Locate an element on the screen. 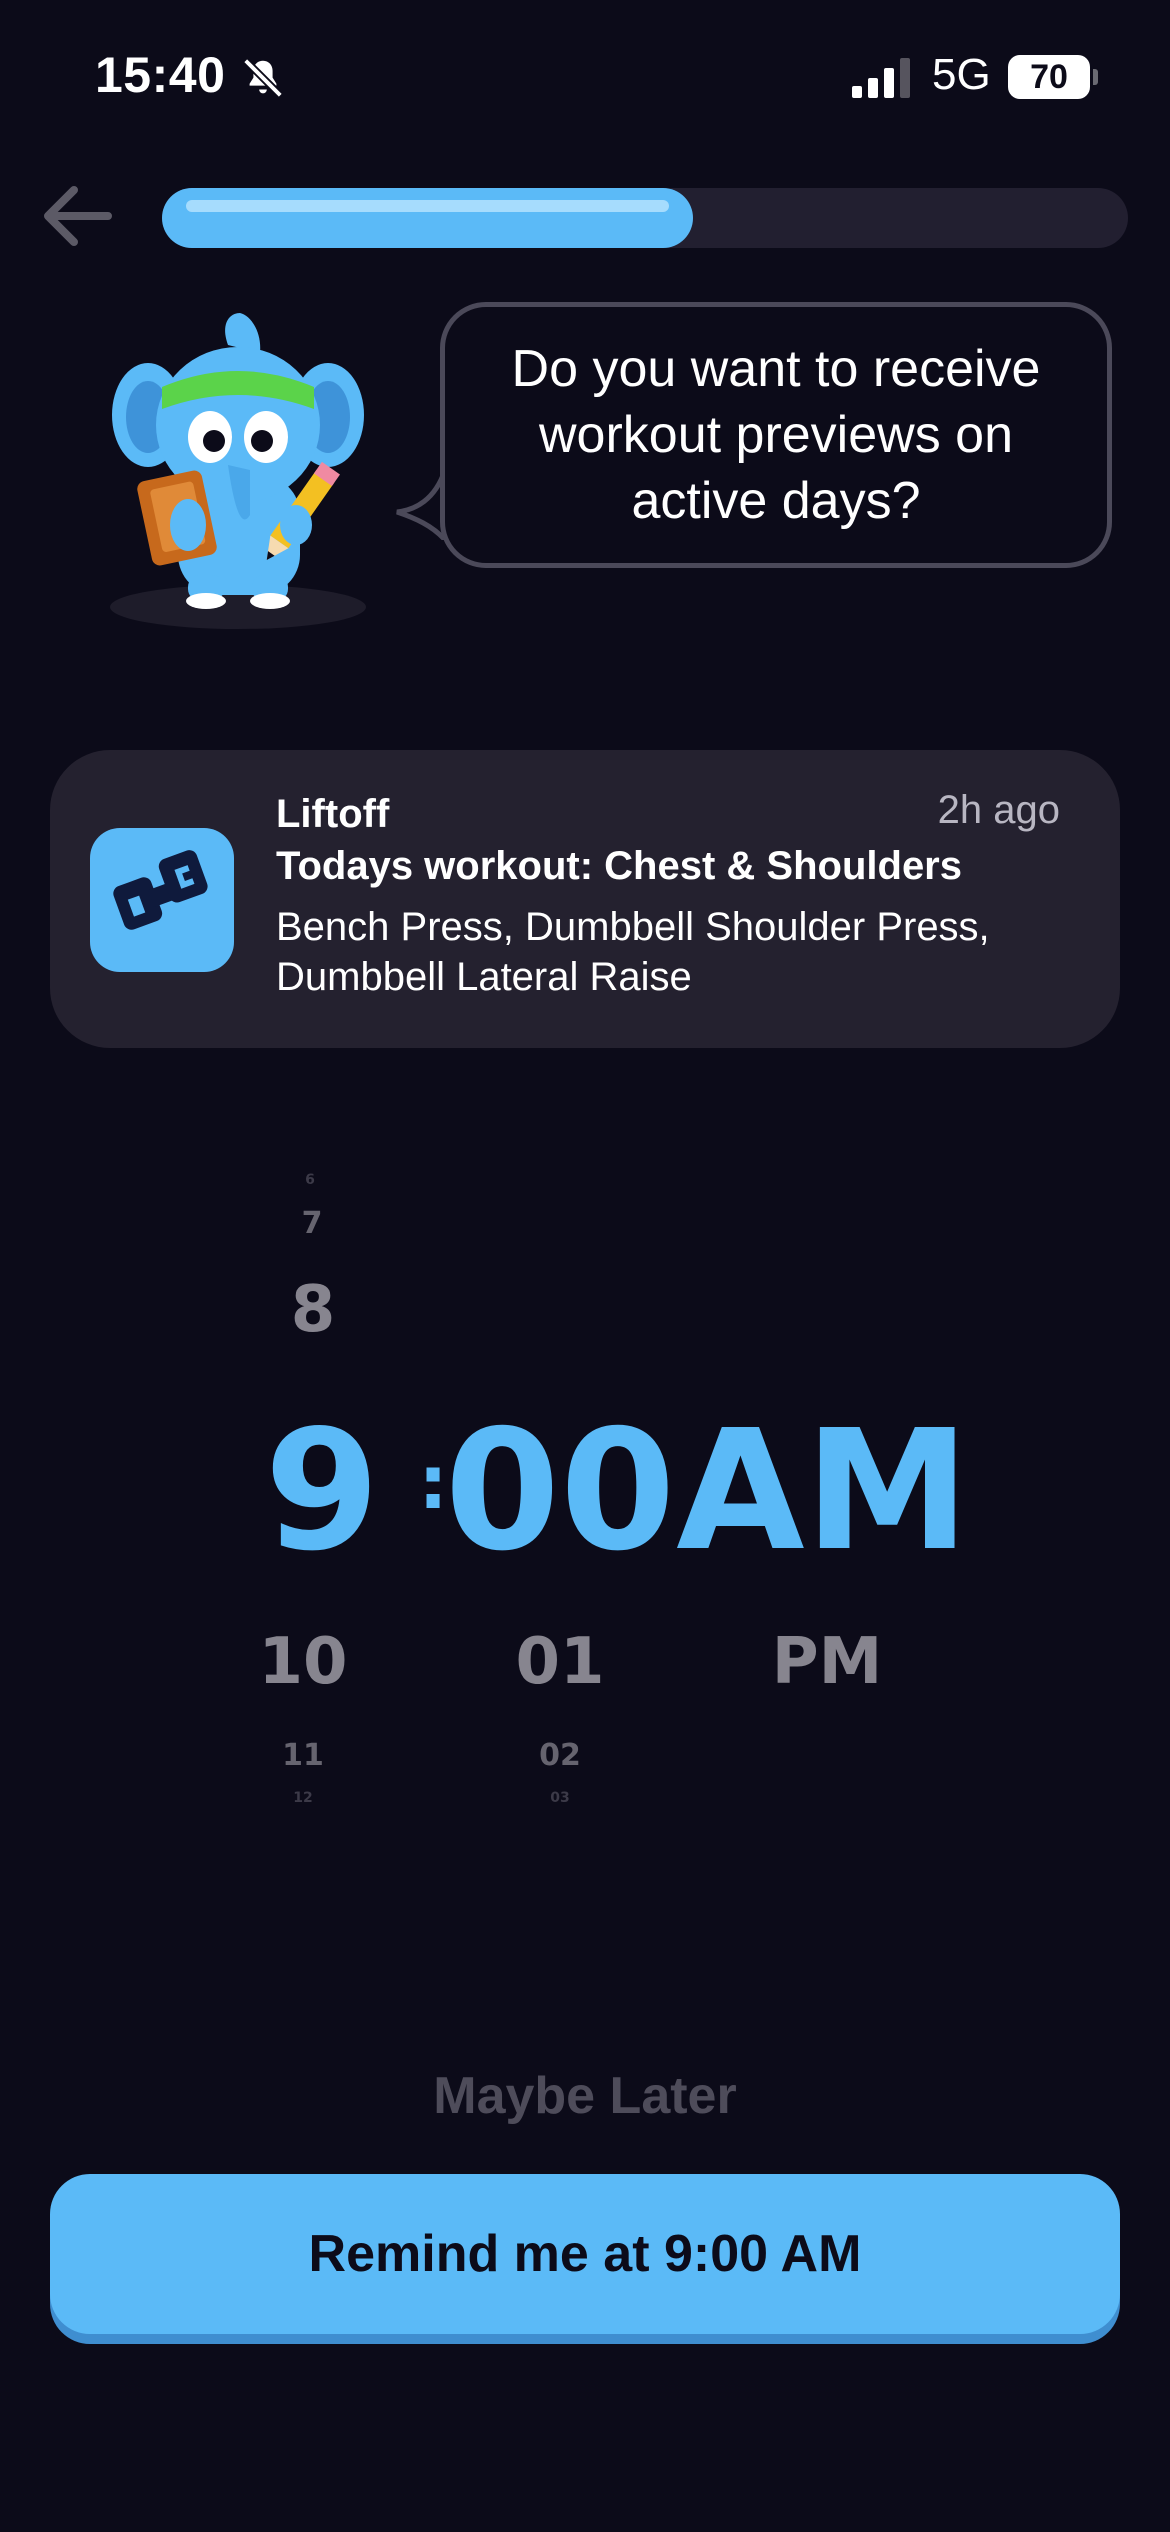  liftoff-app-icon is located at coordinates (162, 900).